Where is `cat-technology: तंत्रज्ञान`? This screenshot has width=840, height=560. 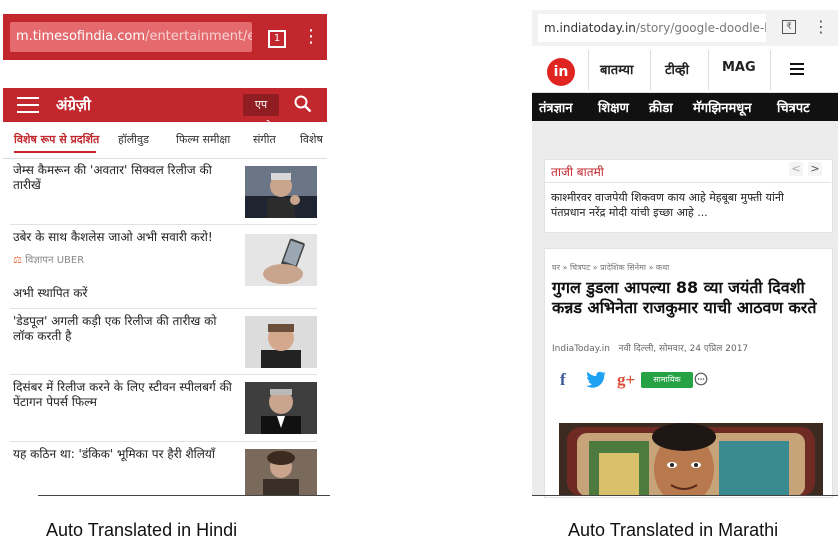
cat-technology: तंत्रज्ञान is located at coordinates (556, 107).